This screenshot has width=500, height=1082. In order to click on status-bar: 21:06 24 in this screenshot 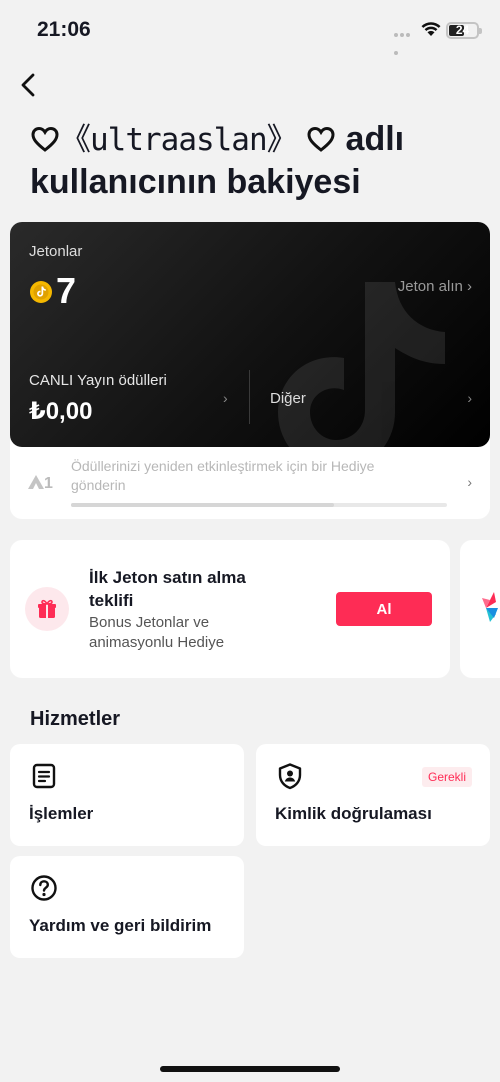, I will do `click(250, 30)`.